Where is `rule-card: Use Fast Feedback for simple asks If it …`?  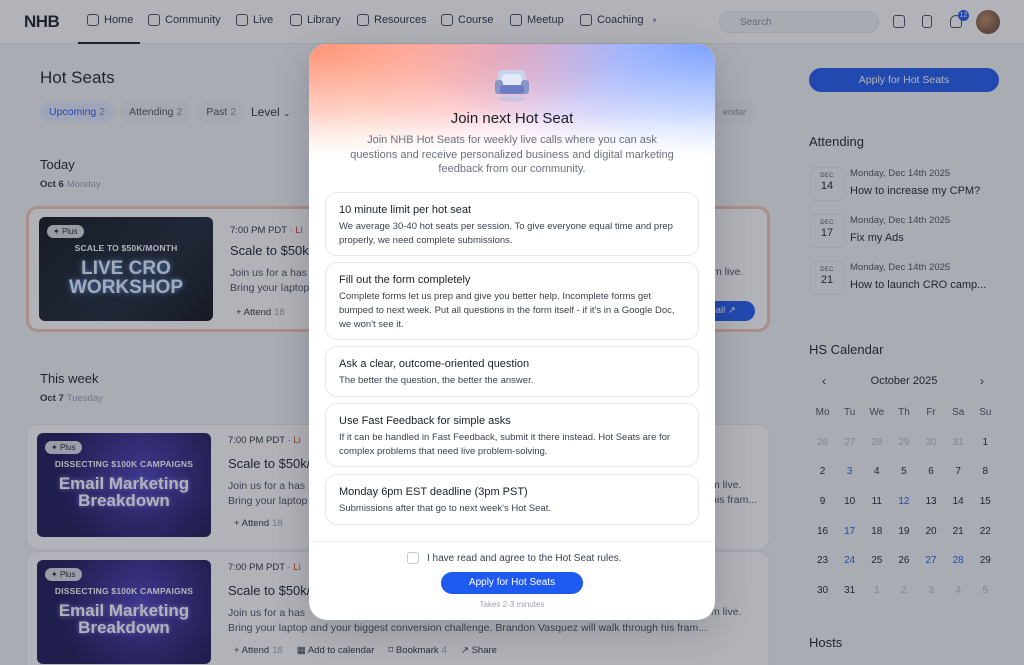 rule-card: Use Fast Feedback for simple asks If it … is located at coordinates (512, 435).